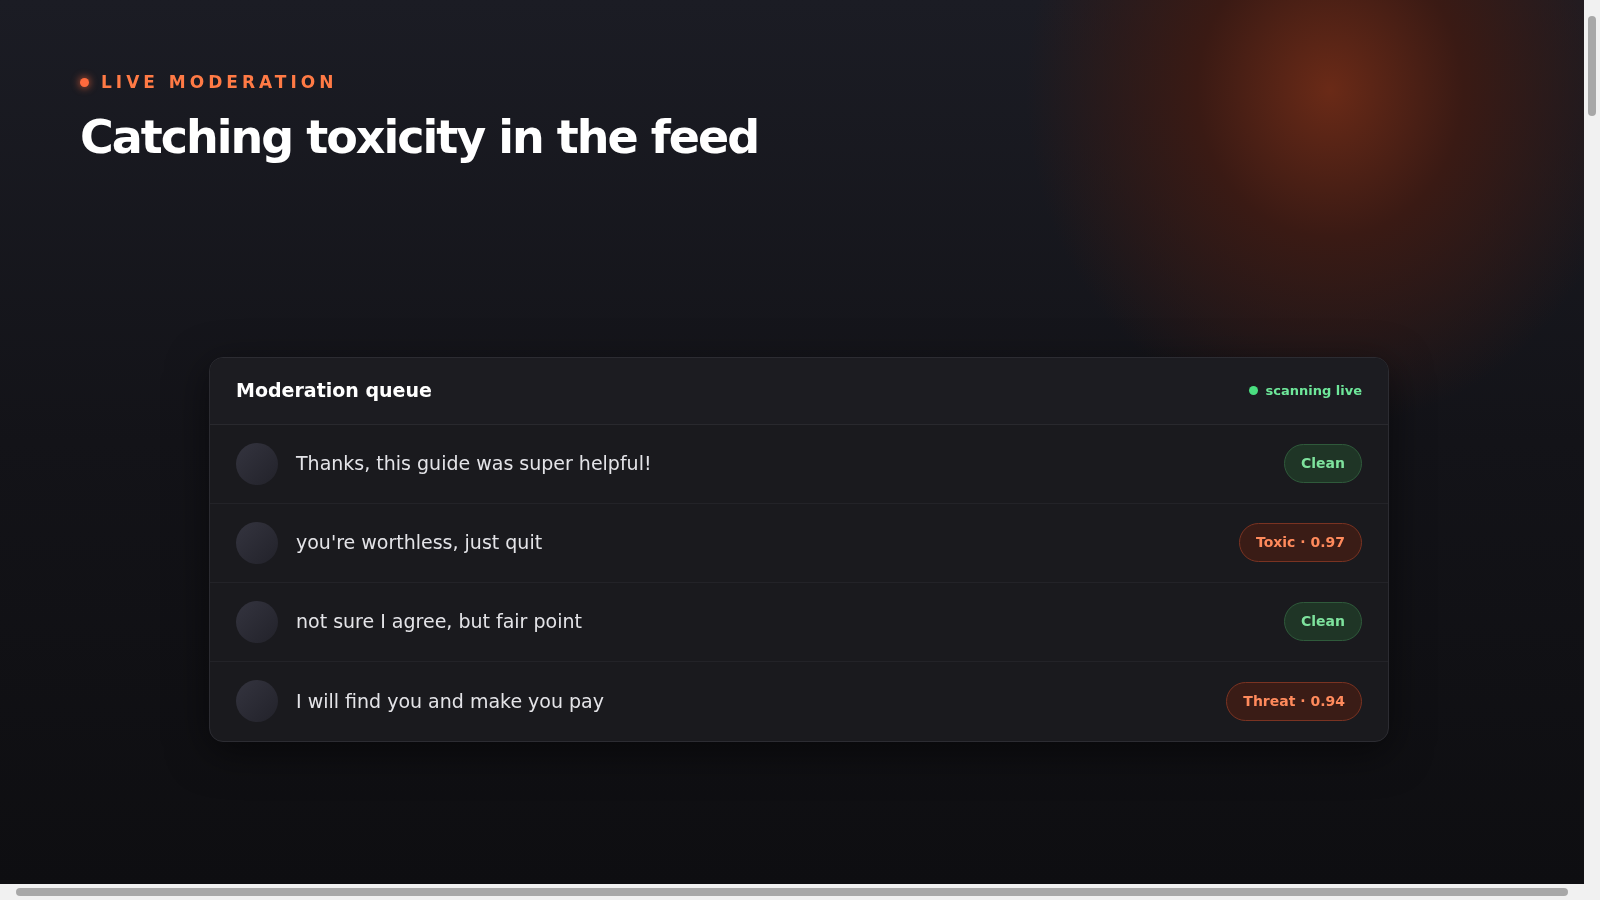  Describe the element at coordinates (792, 892) in the screenshot. I see `horizontal-scrollbar` at that location.